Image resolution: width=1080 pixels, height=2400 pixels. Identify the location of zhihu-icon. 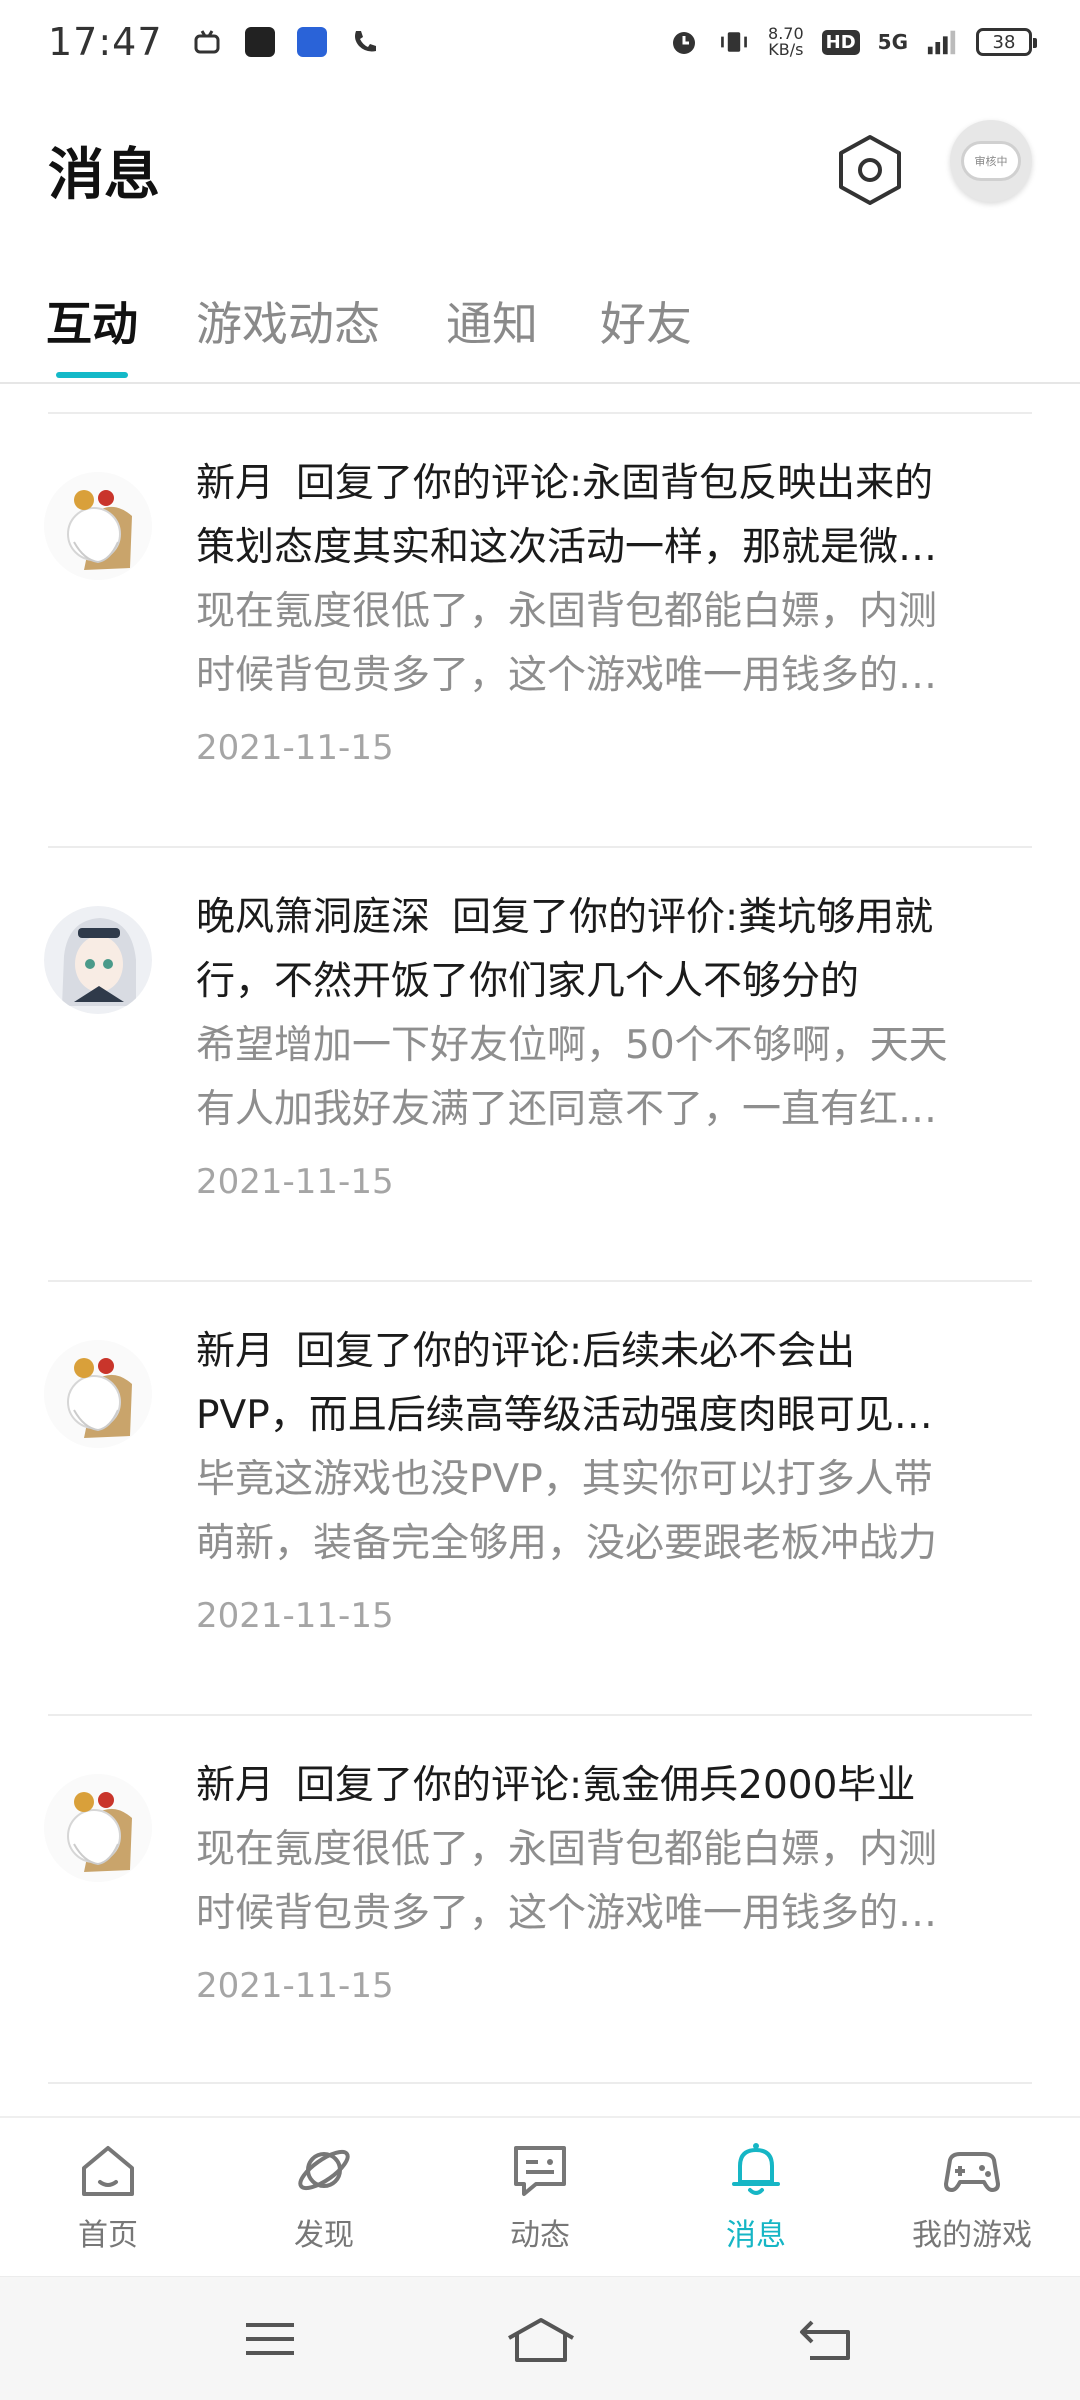
(311, 42).